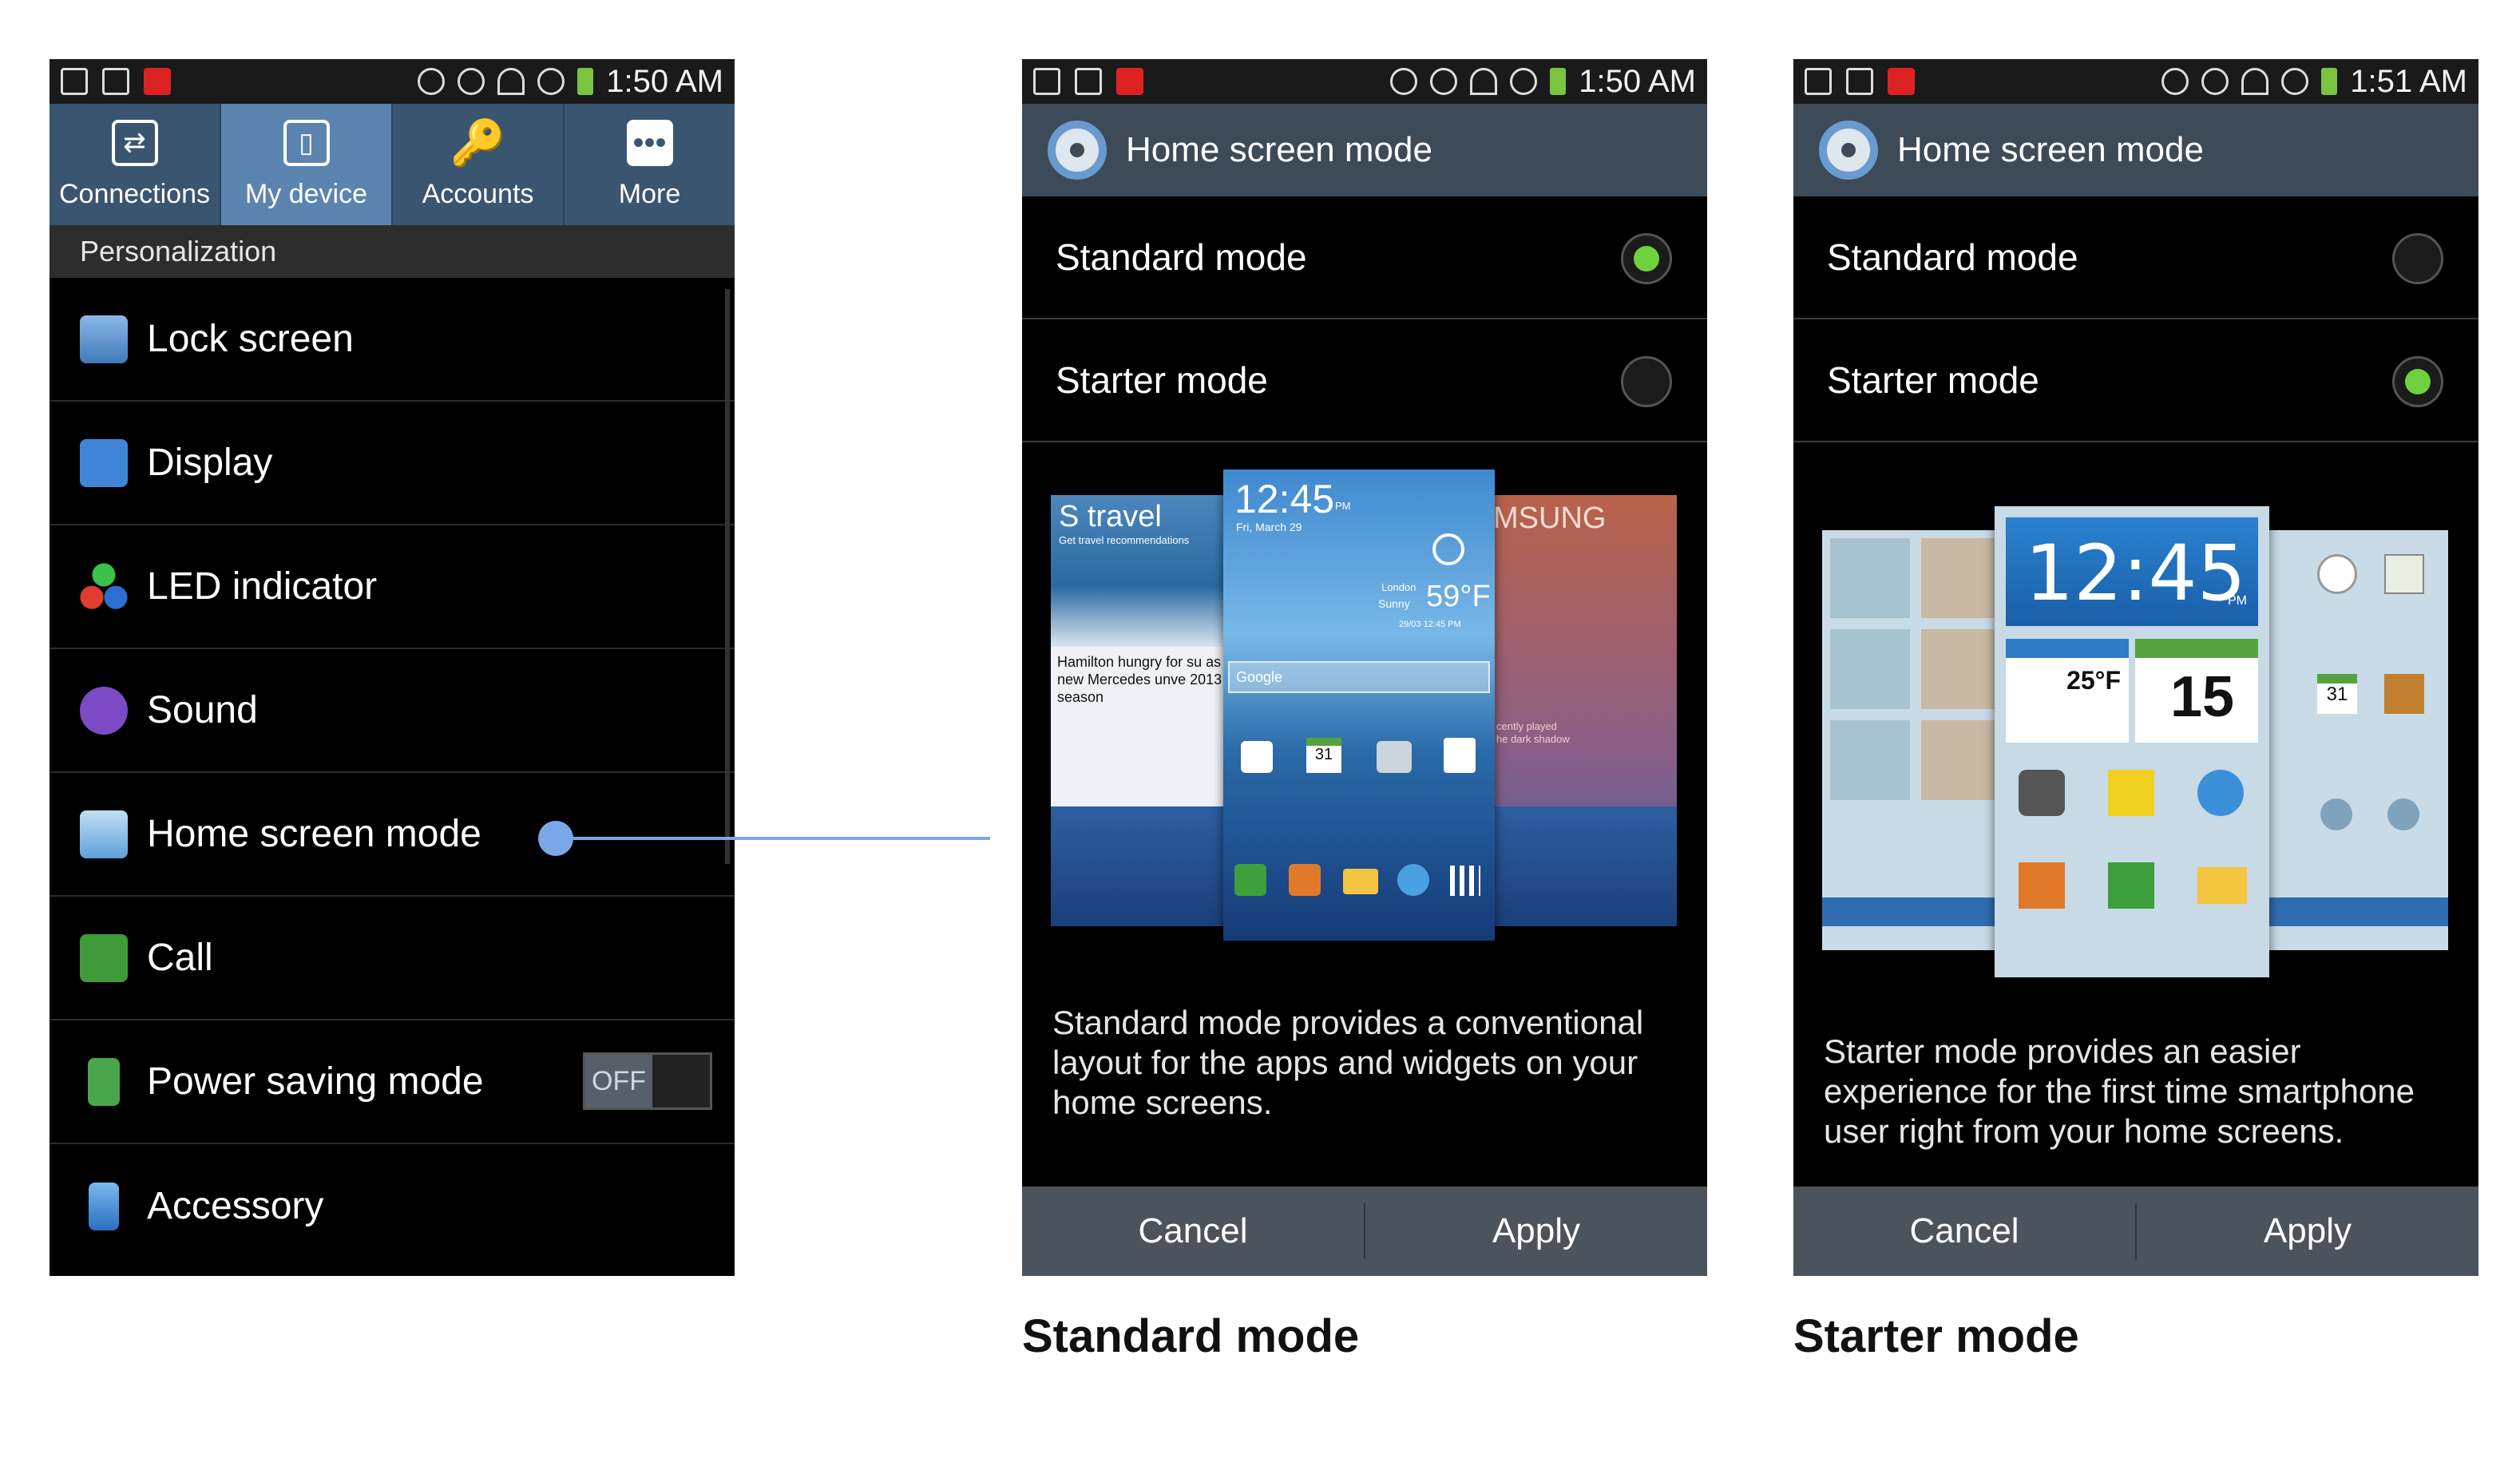 Image resolution: width=2520 pixels, height=1466 pixels. What do you see at coordinates (104, 710) in the screenshot?
I see `sound-icon` at bounding box center [104, 710].